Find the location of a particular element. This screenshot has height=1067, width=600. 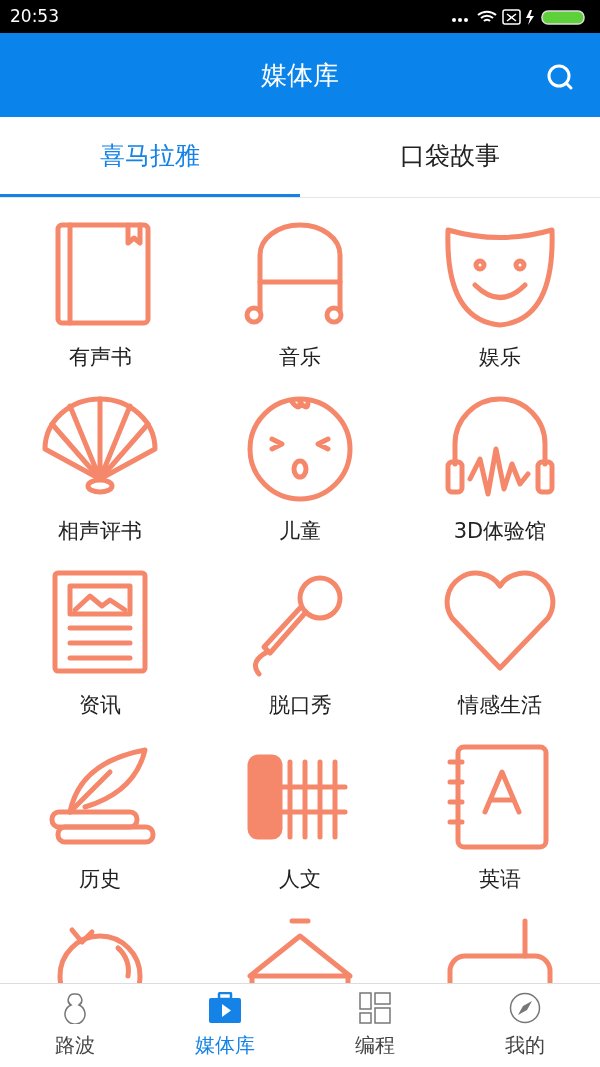

battery-icon is located at coordinates (563, 17).